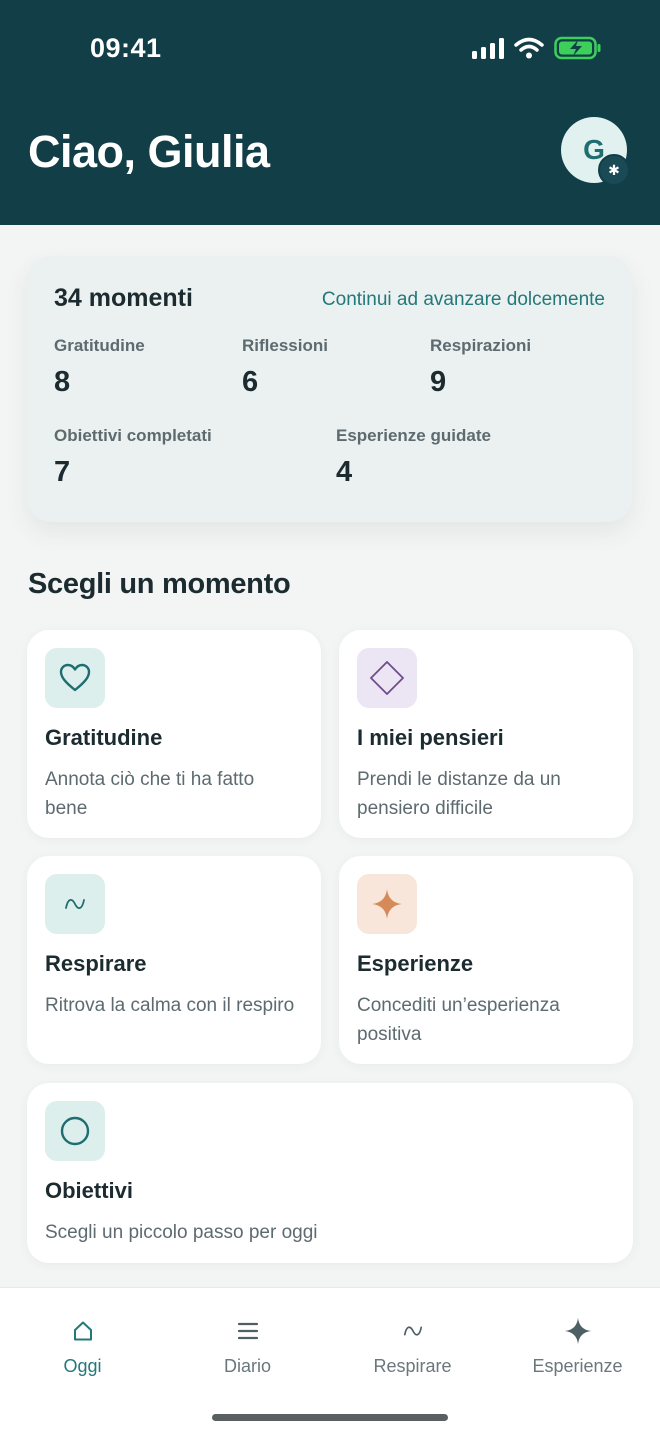 Image resolution: width=660 pixels, height=1434 pixels. What do you see at coordinates (413, 435) in the screenshot?
I see `stat-label: Esperienze guidate` at bounding box center [413, 435].